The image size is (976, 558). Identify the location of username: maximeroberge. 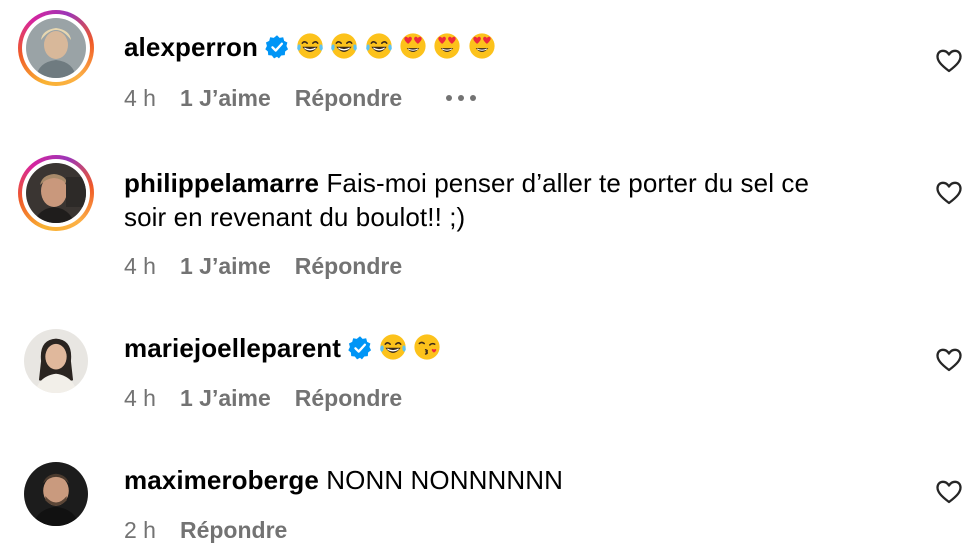
(221, 480).